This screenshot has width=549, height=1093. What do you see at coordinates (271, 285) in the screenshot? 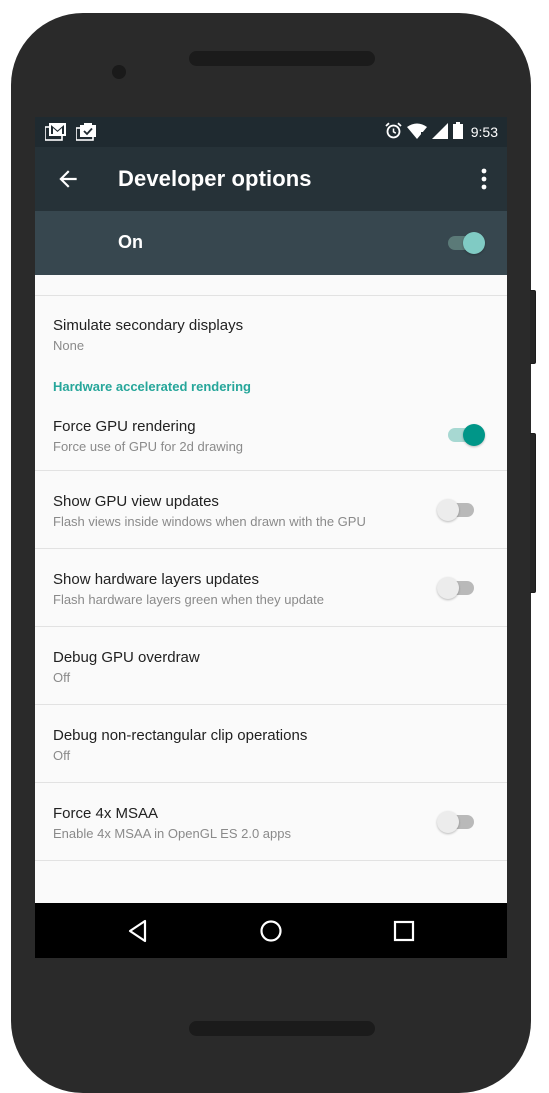
I see `list-top-spacer` at bounding box center [271, 285].